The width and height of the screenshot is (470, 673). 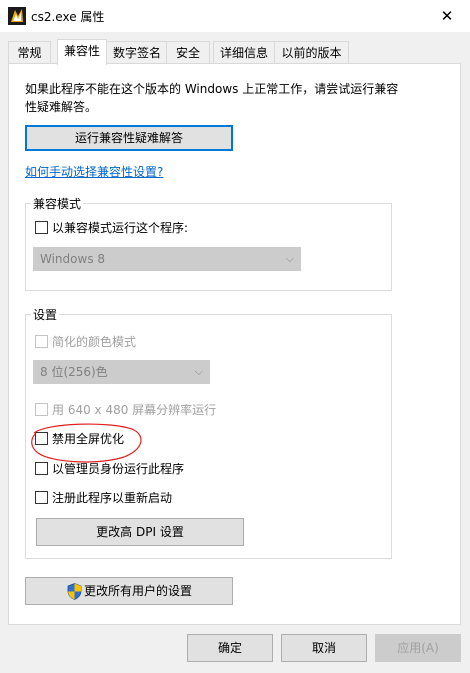 What do you see at coordinates (73, 259) in the screenshot?
I see `os-version-value: Windows 8` at bounding box center [73, 259].